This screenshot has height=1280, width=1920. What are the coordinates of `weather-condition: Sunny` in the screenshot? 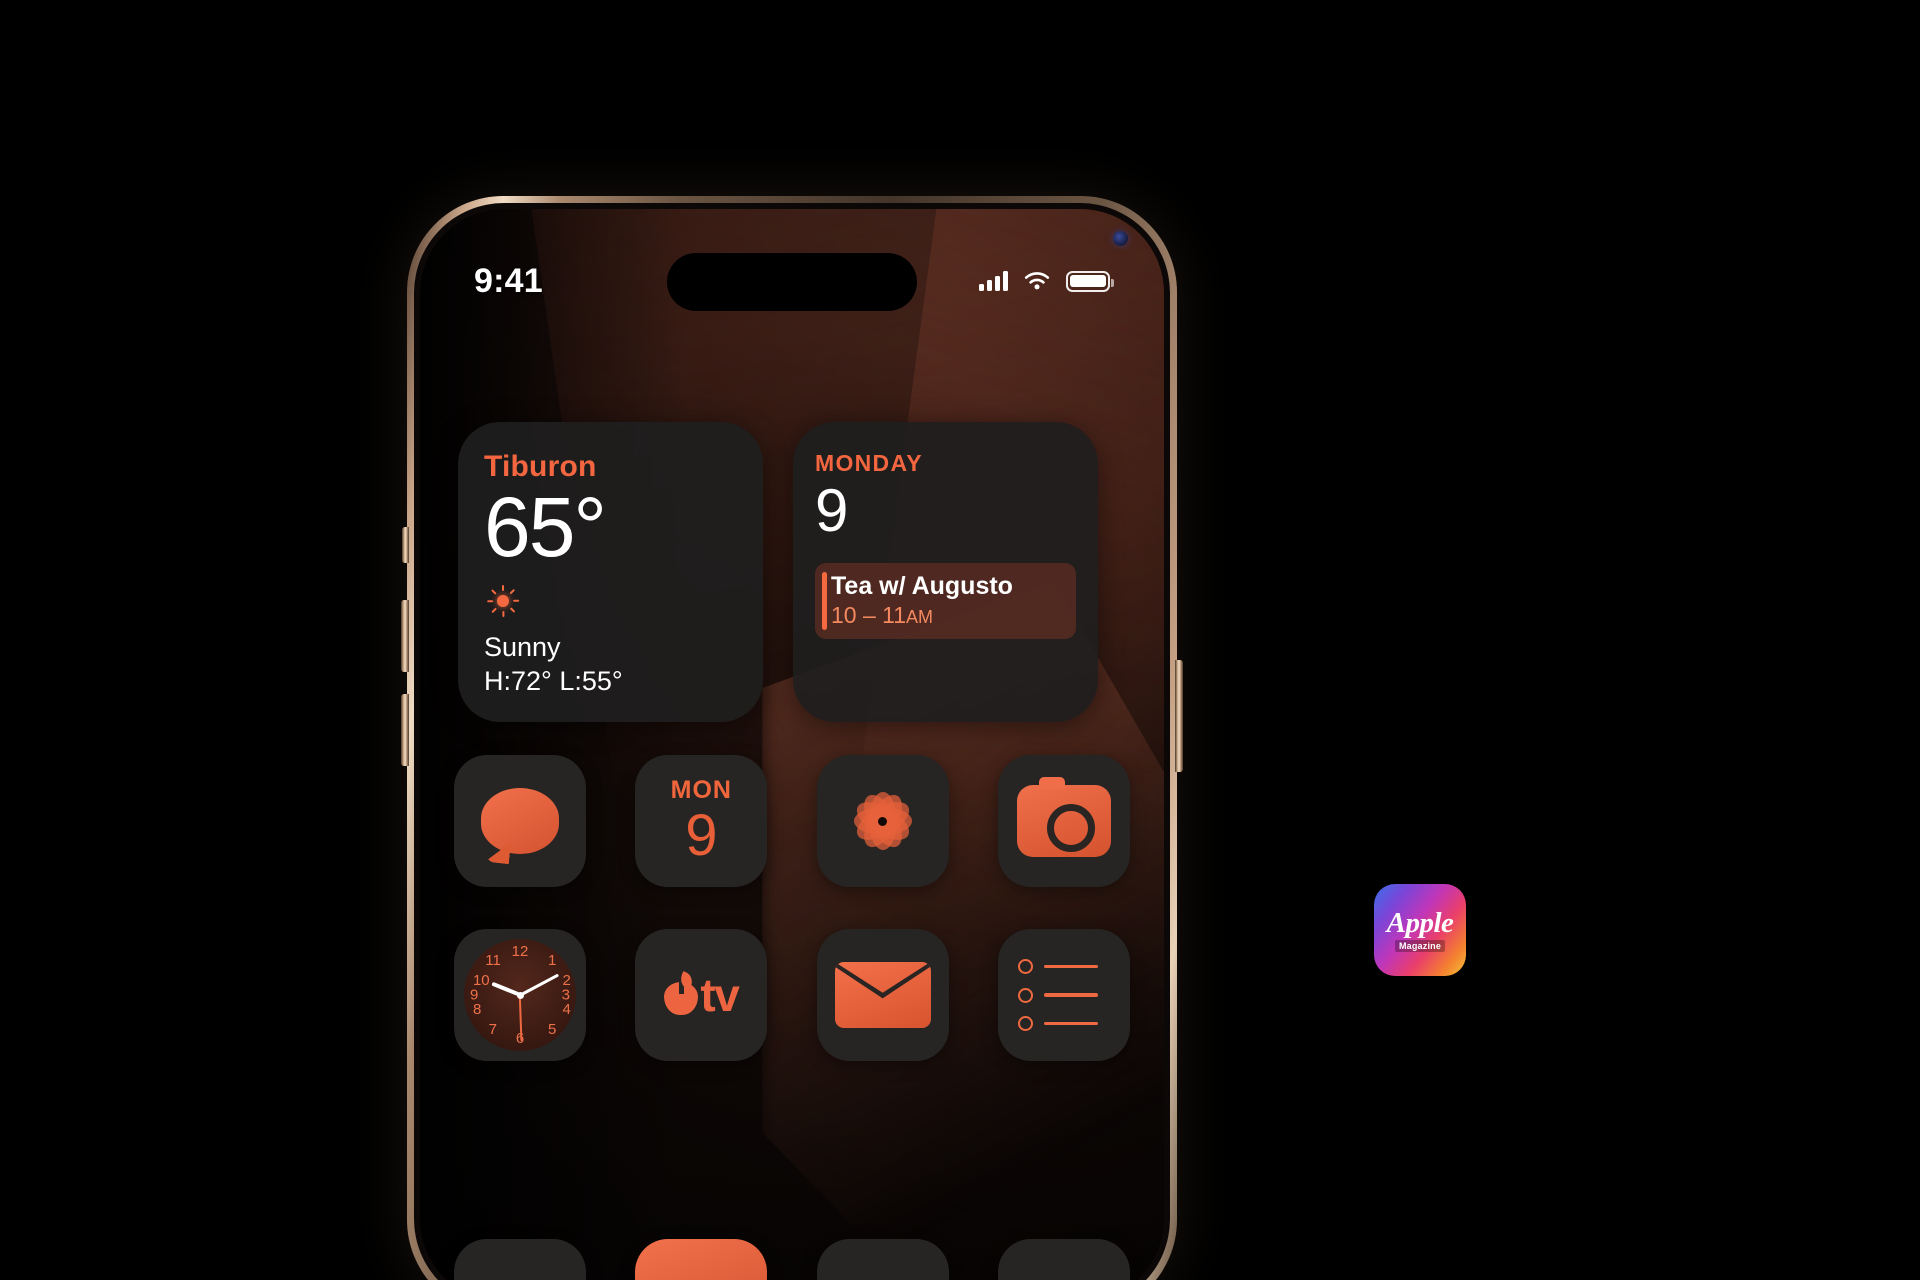 It's located at (522, 646).